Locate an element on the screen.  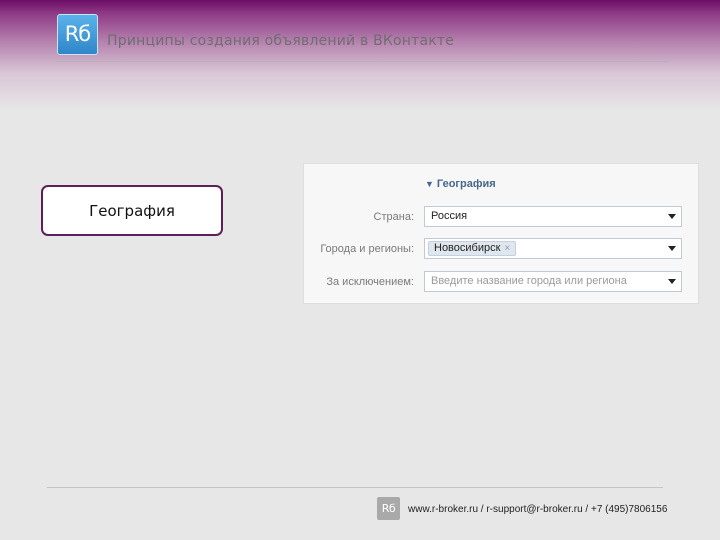
remove-token-icon: × is located at coordinates (507, 248).